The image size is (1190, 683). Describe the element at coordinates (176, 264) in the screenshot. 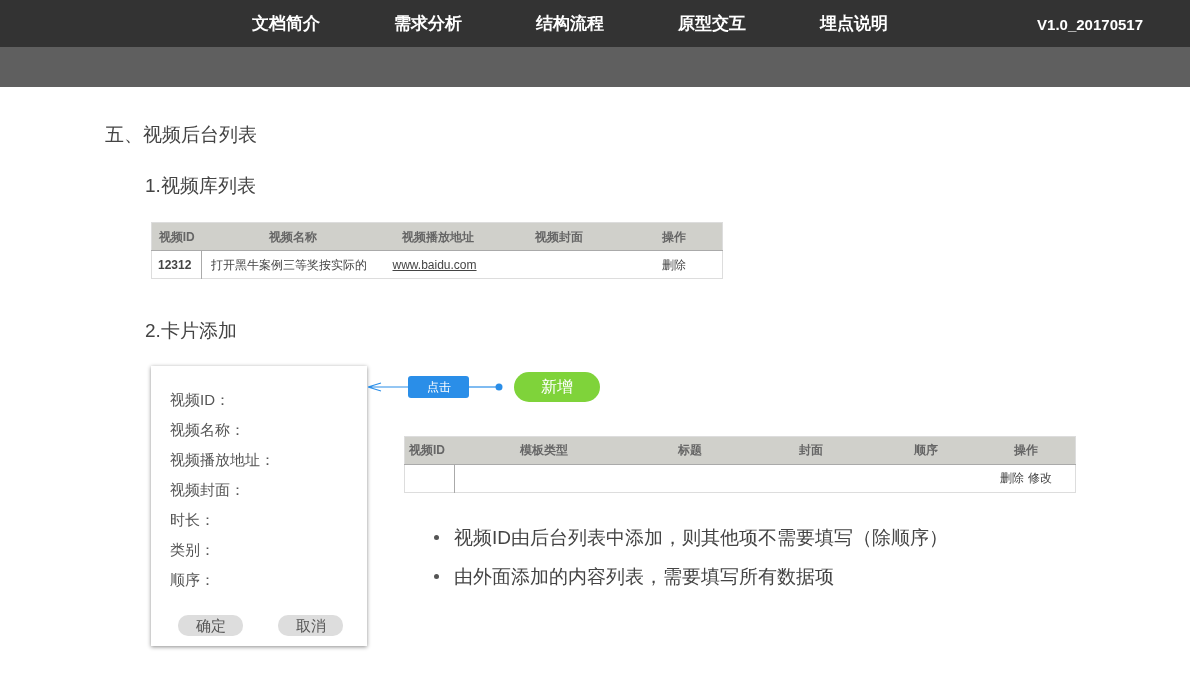

I see `table-cell: 12312` at that location.